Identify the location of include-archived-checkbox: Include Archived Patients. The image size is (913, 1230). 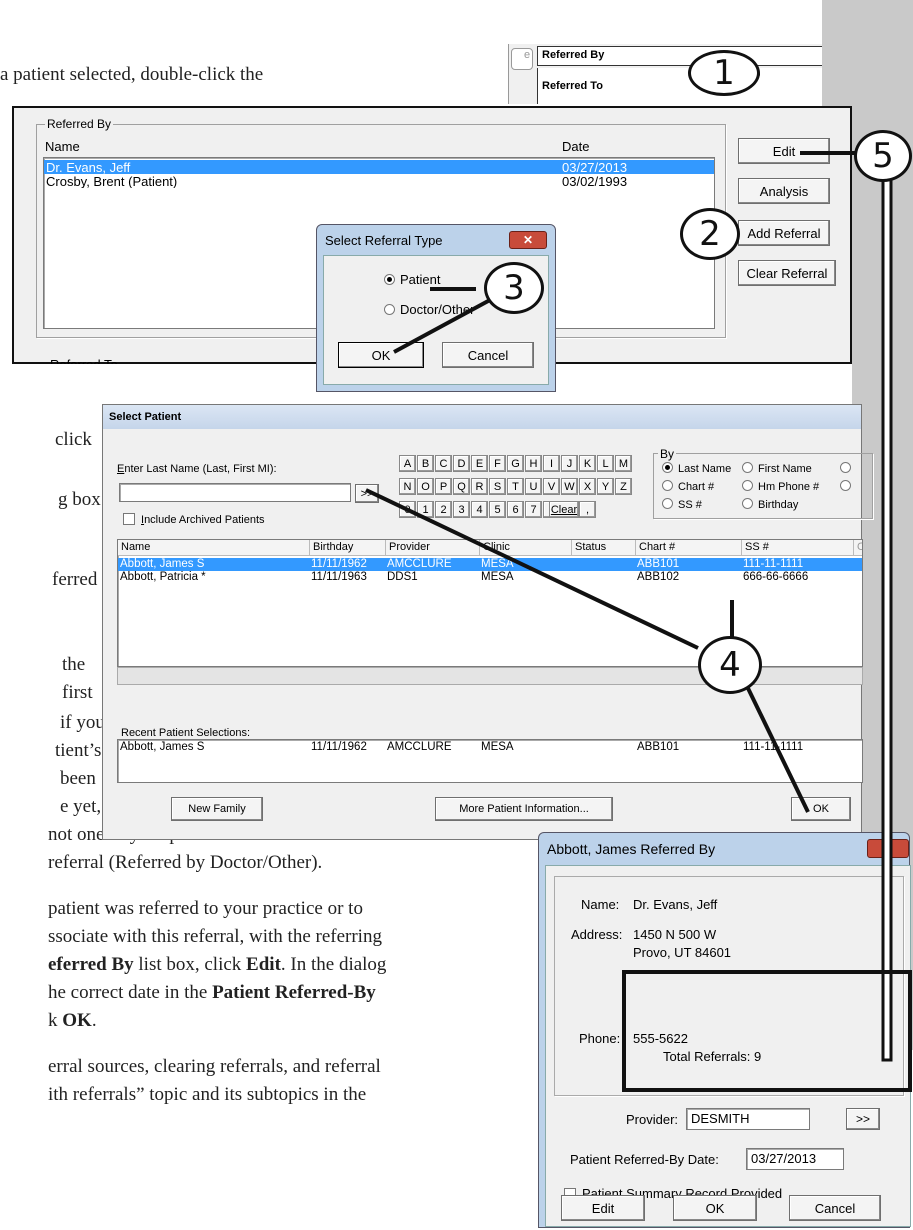
(194, 519).